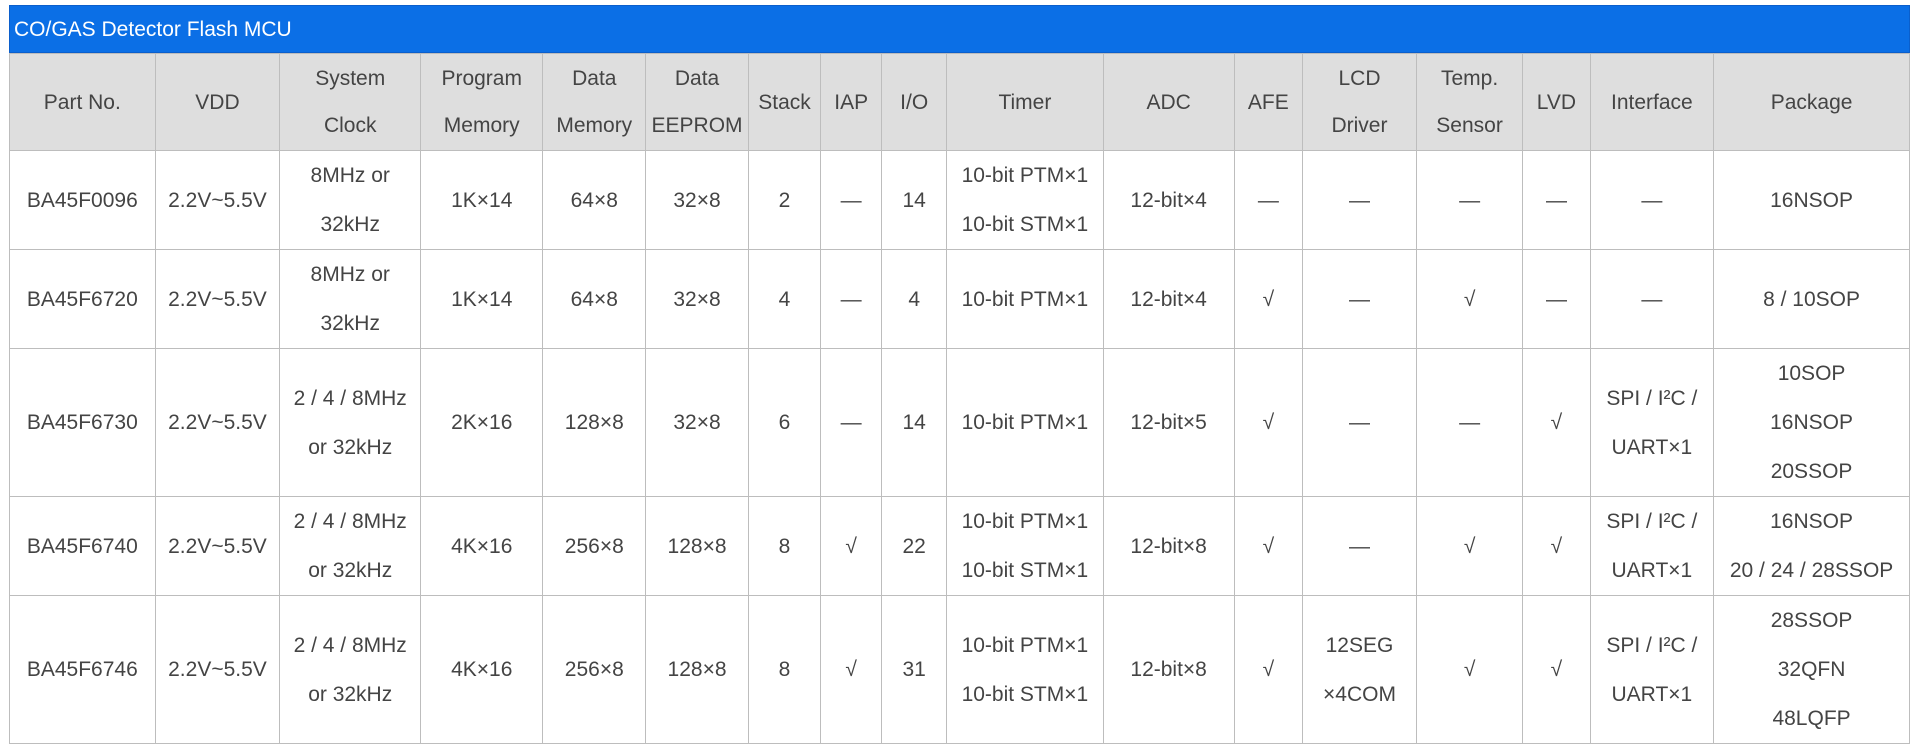  What do you see at coordinates (82, 546) in the screenshot?
I see `cell-part-no: BA45F6740` at bounding box center [82, 546].